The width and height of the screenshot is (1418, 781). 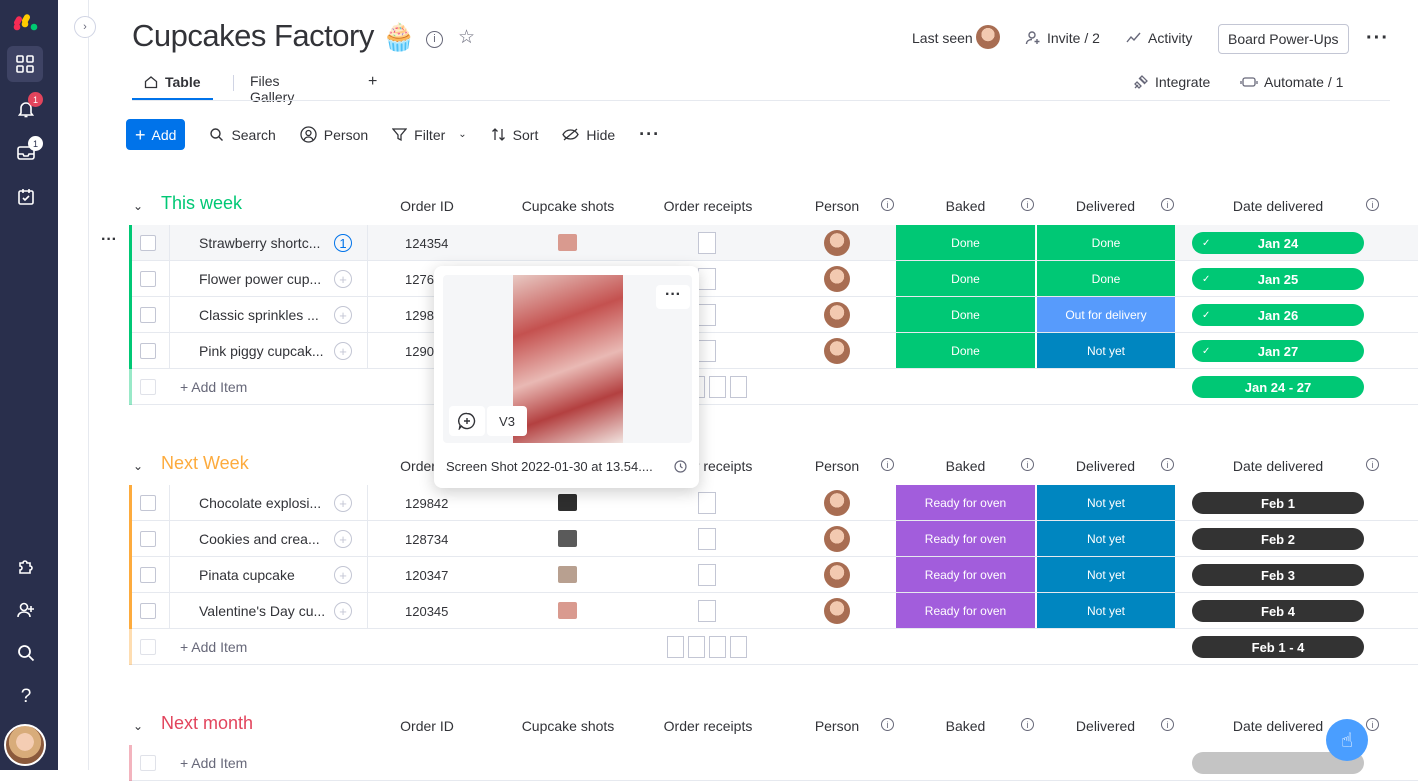 I want to click on order-id: 128734, so click(x=426, y=539).